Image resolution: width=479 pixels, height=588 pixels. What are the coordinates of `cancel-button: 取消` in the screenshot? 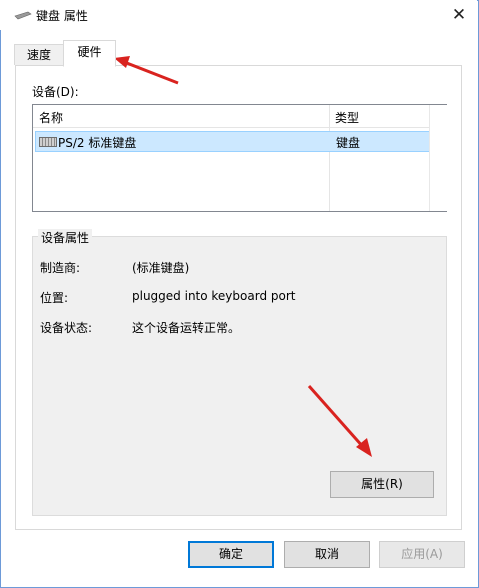 It's located at (327, 554).